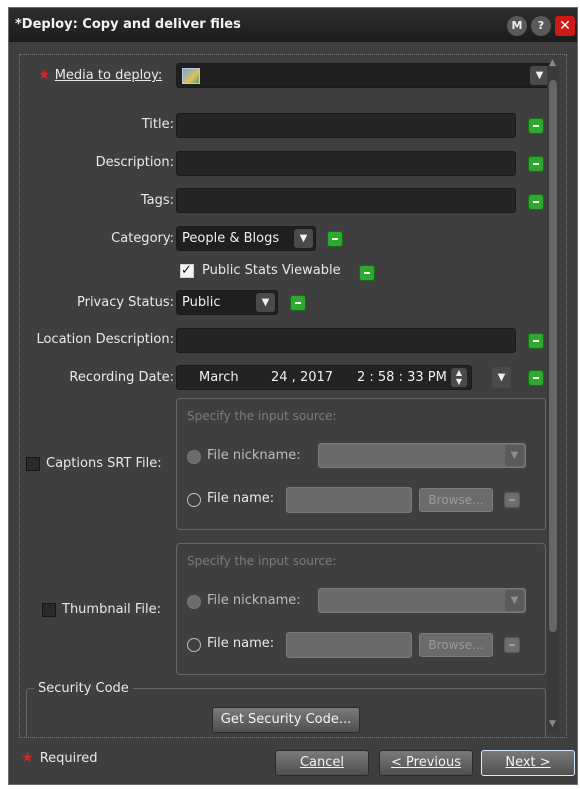 This screenshot has height=790, width=580. I want to click on cancel-button: Cancel, so click(322, 763).